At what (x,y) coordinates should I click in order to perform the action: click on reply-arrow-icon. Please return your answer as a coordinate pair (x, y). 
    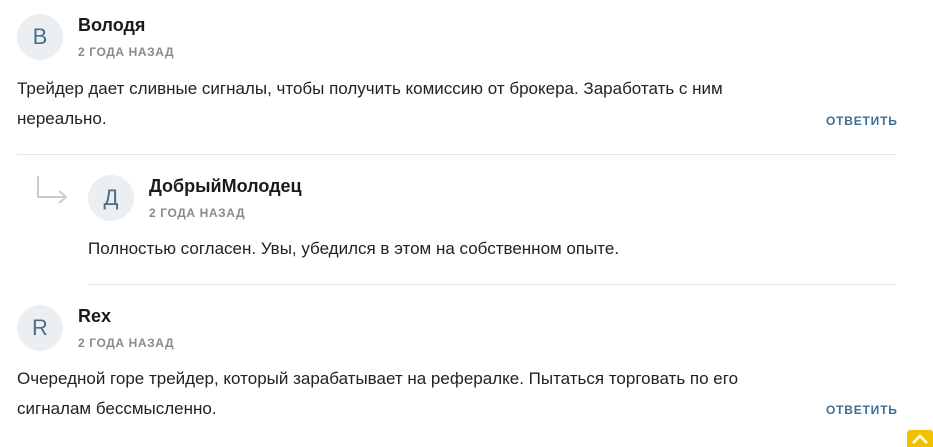
    Looking at the image, I should click on (52, 190).